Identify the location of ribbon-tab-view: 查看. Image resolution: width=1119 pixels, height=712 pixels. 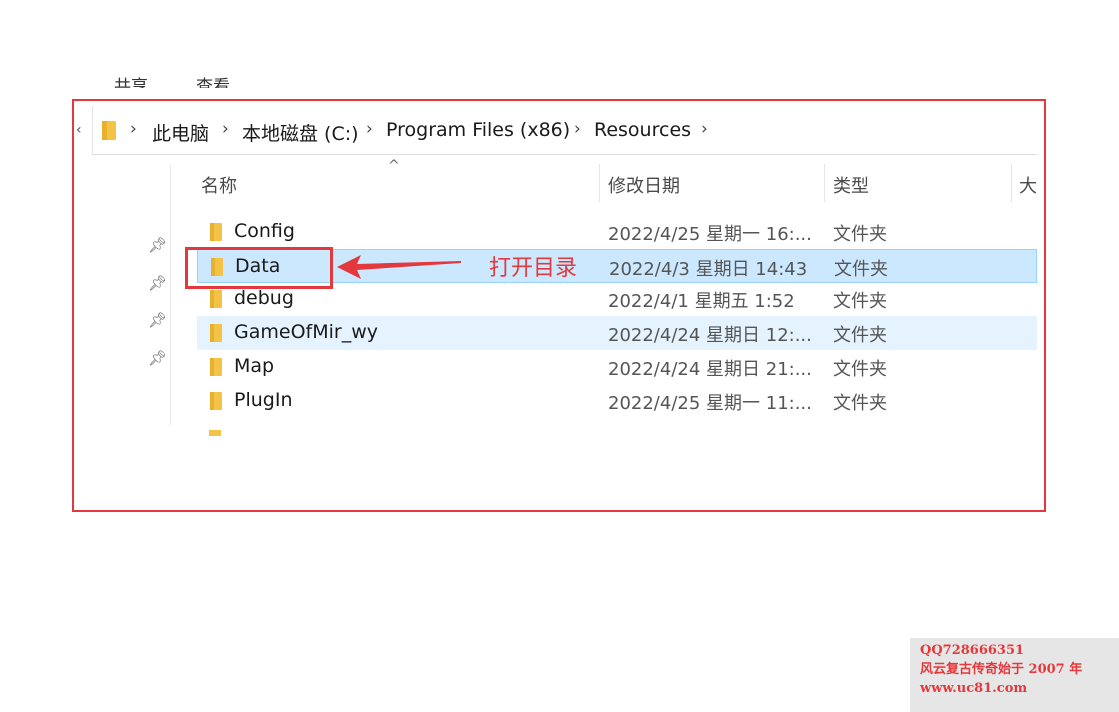
(213, 80).